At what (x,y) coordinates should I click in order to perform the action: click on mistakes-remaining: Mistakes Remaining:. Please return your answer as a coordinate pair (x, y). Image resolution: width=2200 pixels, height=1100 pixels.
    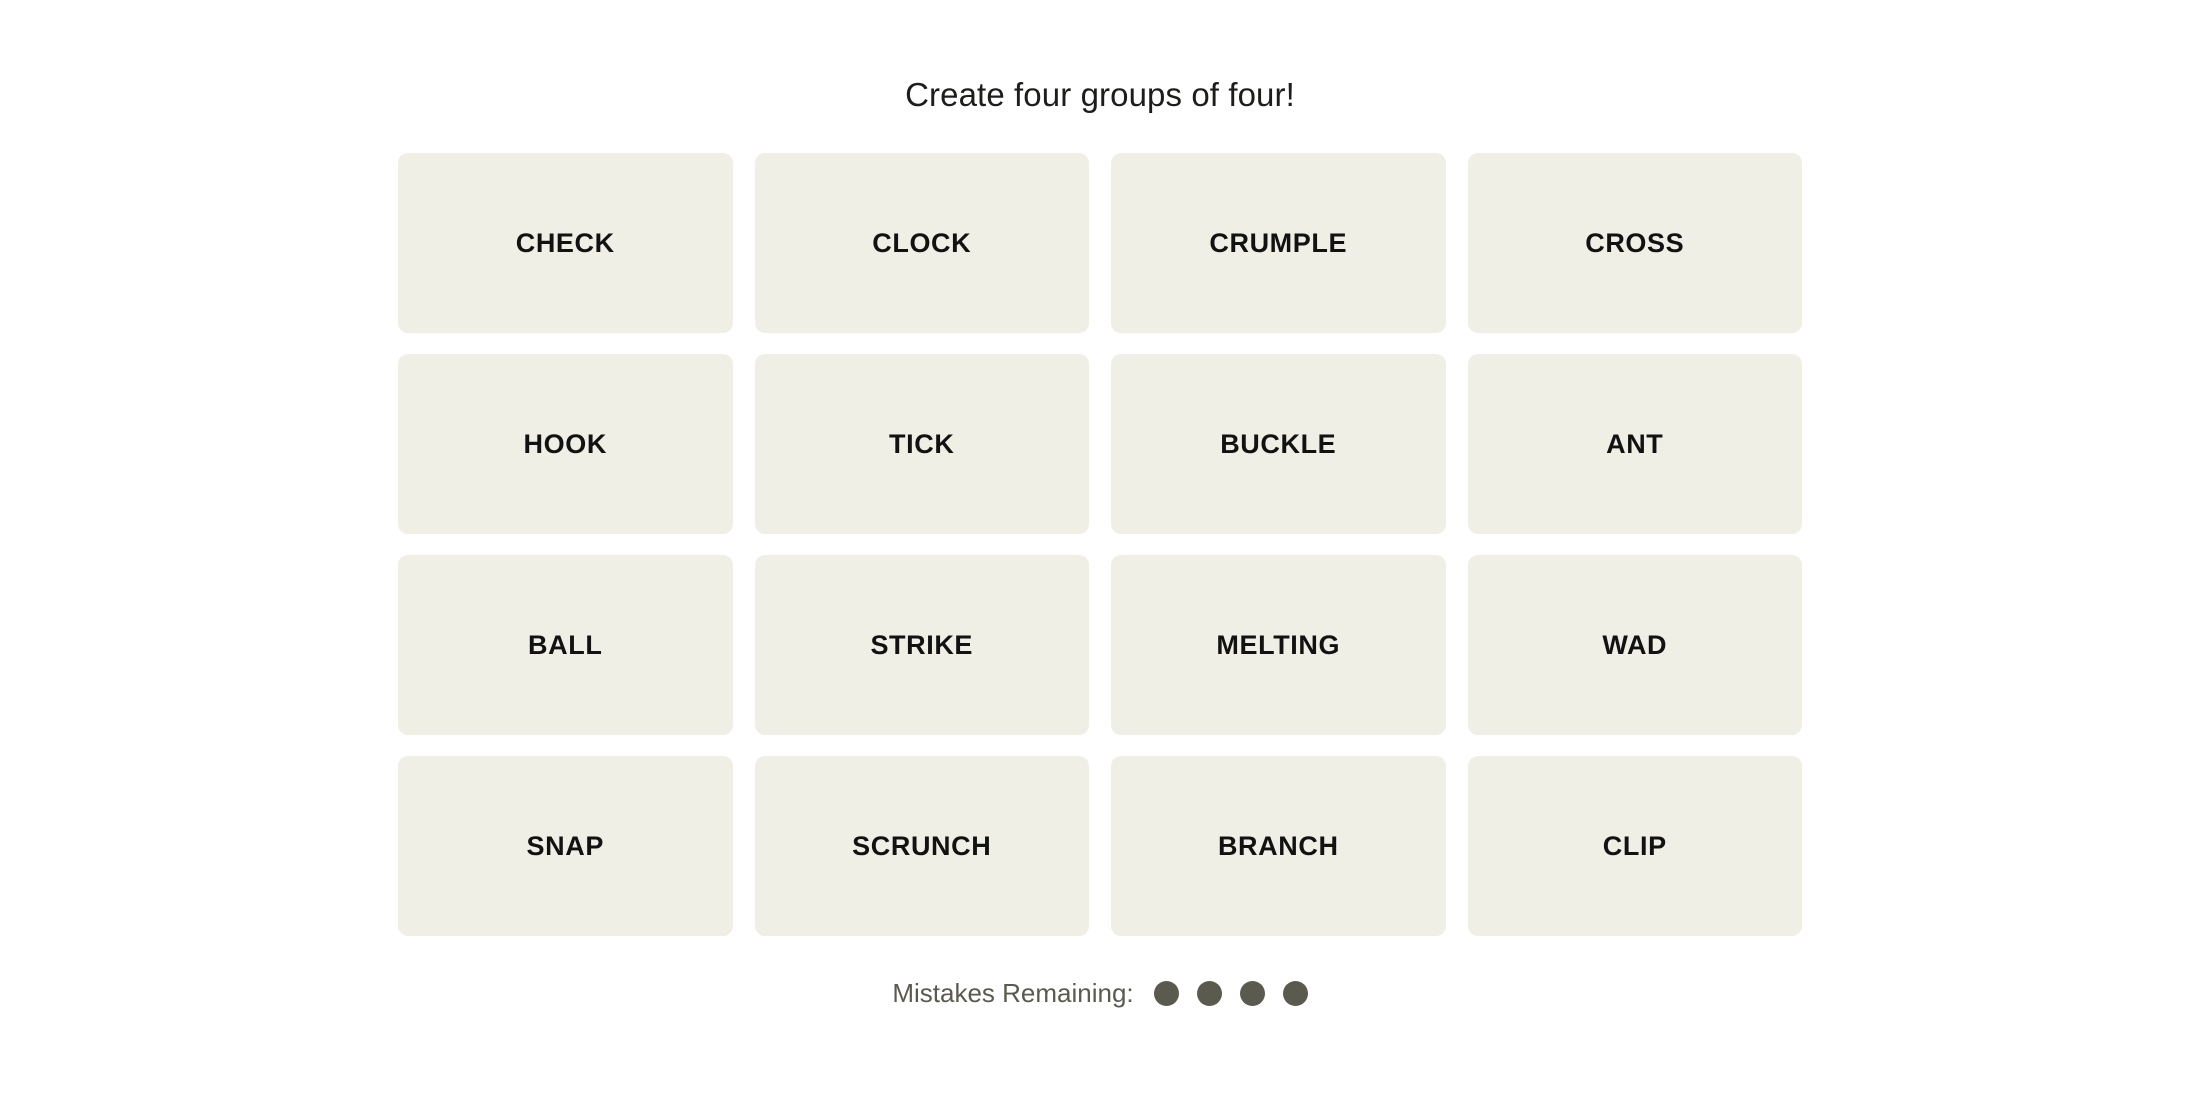
    Looking at the image, I should click on (1100, 993).